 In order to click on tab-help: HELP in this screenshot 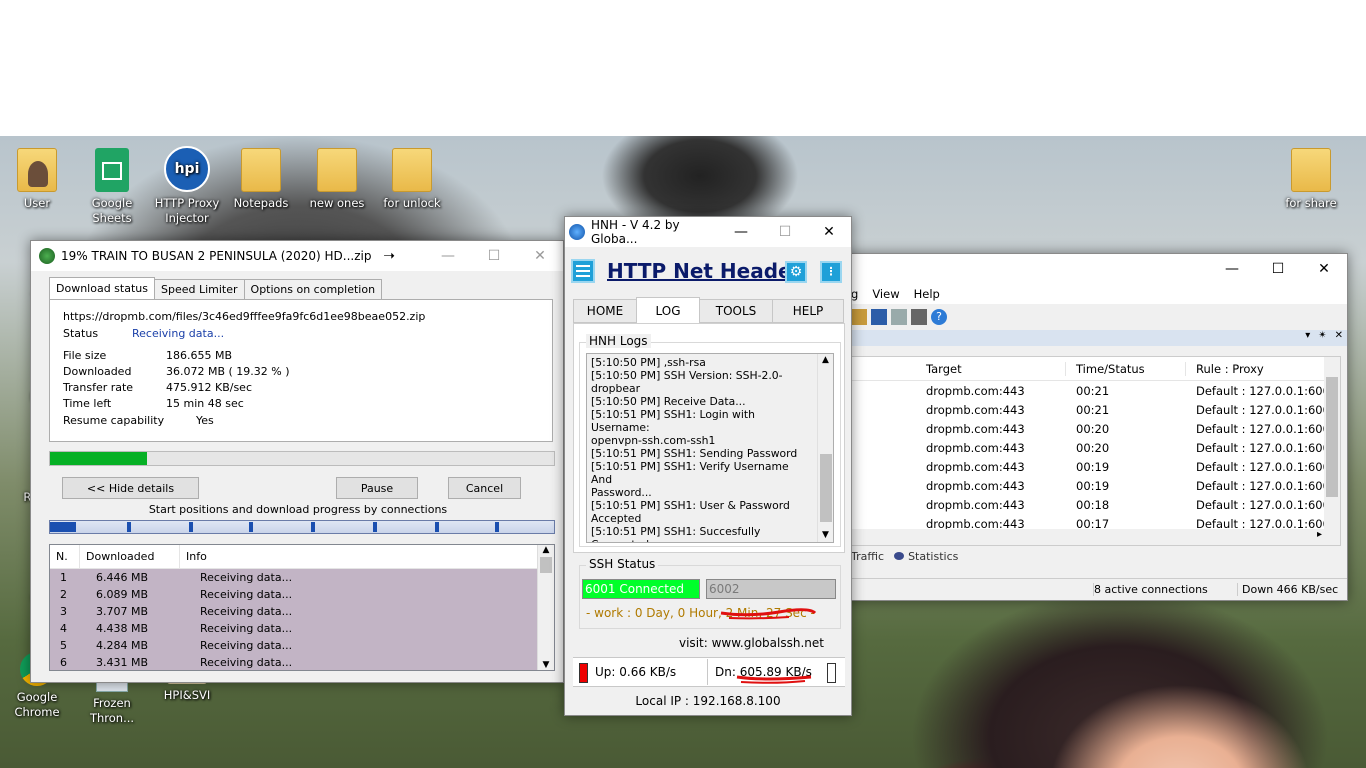, I will do `click(808, 311)`.